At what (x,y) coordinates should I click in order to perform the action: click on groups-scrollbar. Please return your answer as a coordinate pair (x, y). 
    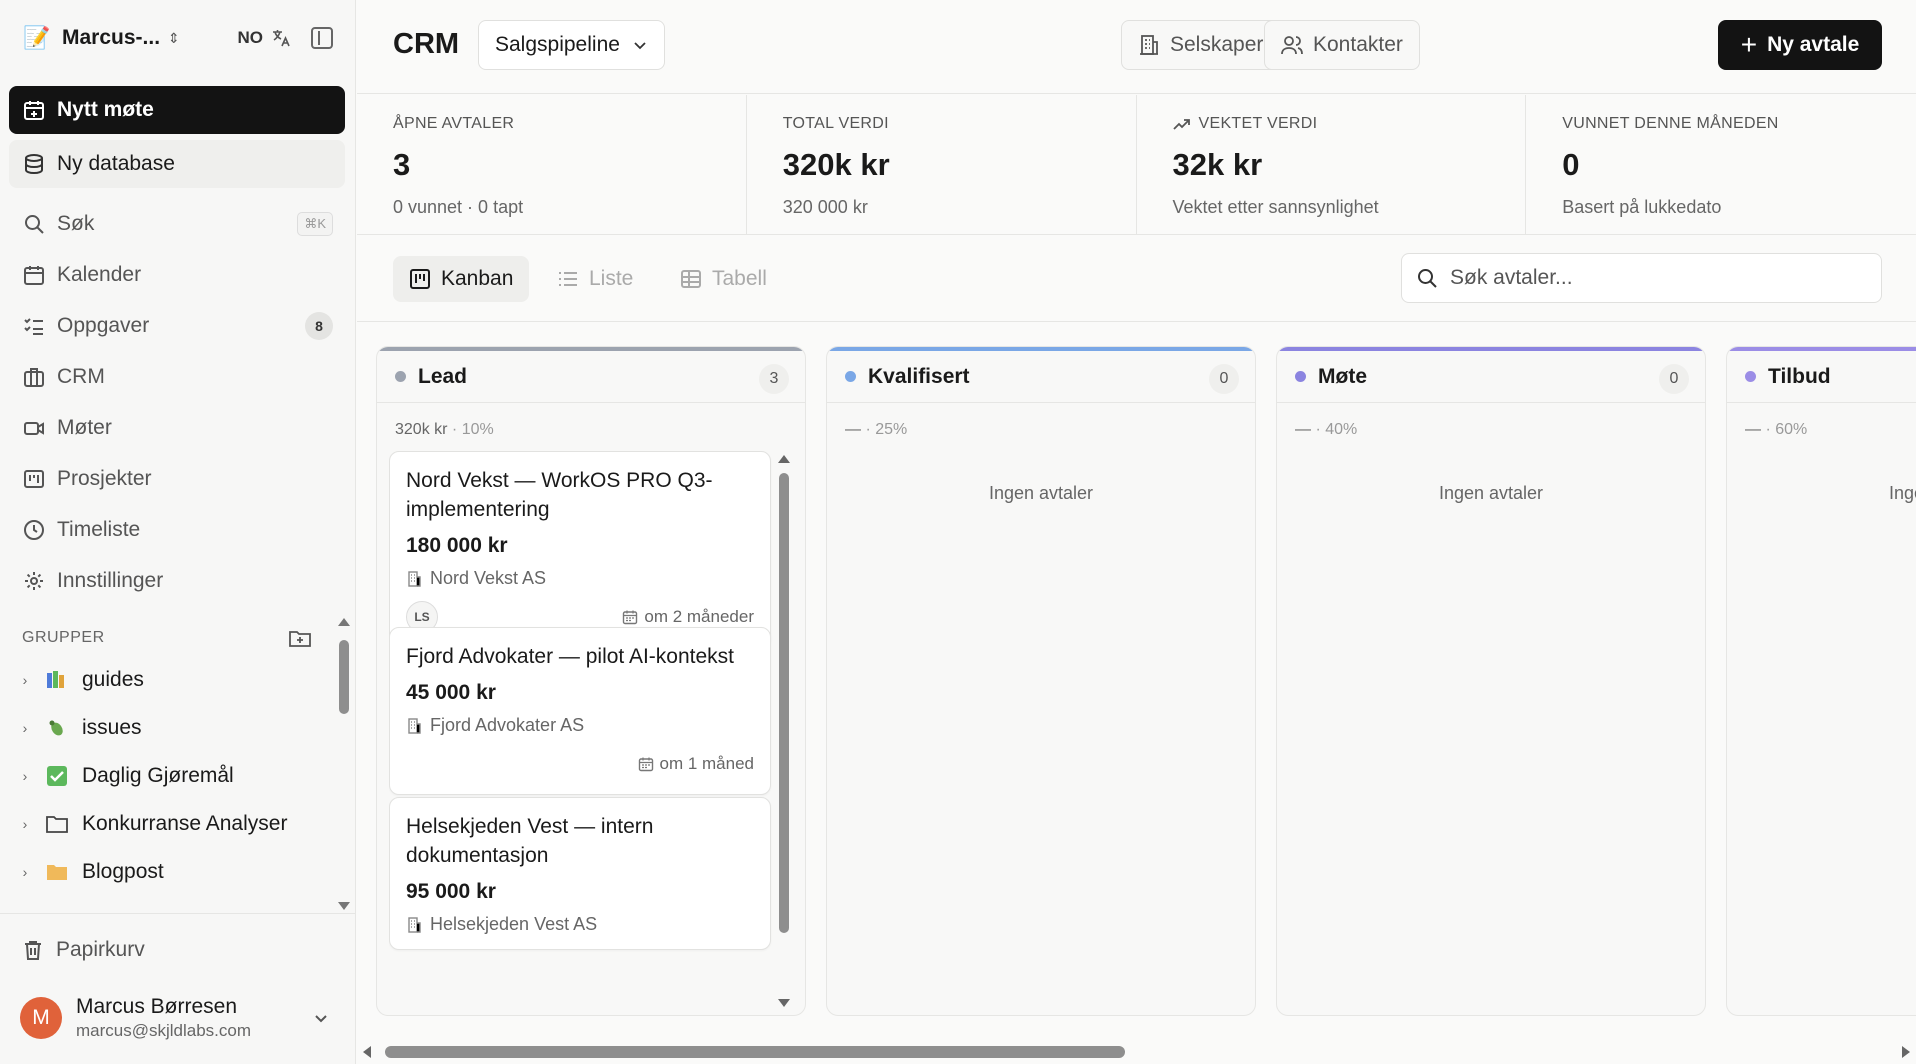
    Looking at the image, I should click on (344, 764).